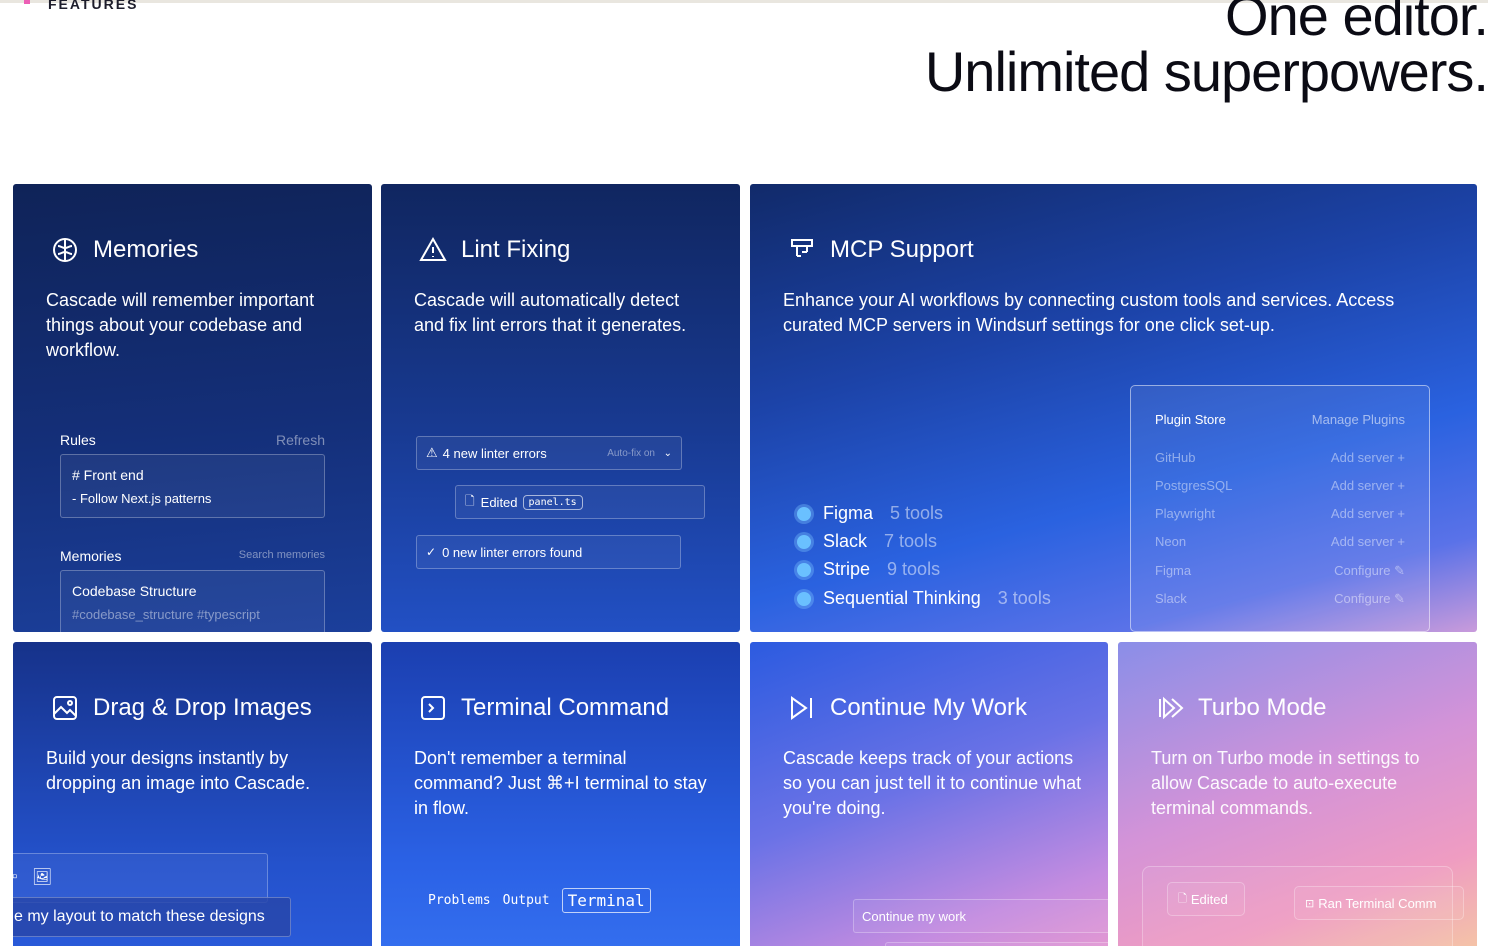  Describe the element at coordinates (1206, 71) in the screenshot. I see `headline-line2: Unlimited superpowers.` at that location.